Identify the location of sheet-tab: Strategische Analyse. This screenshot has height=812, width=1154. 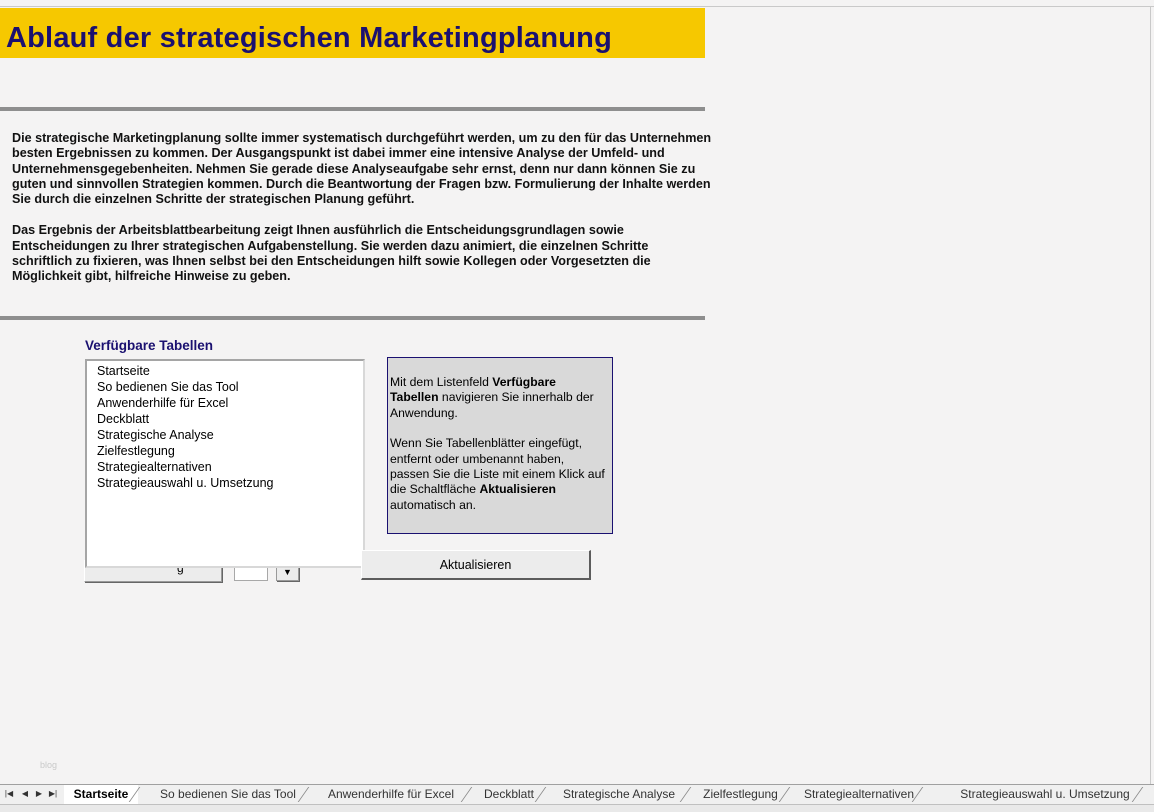
(619, 794).